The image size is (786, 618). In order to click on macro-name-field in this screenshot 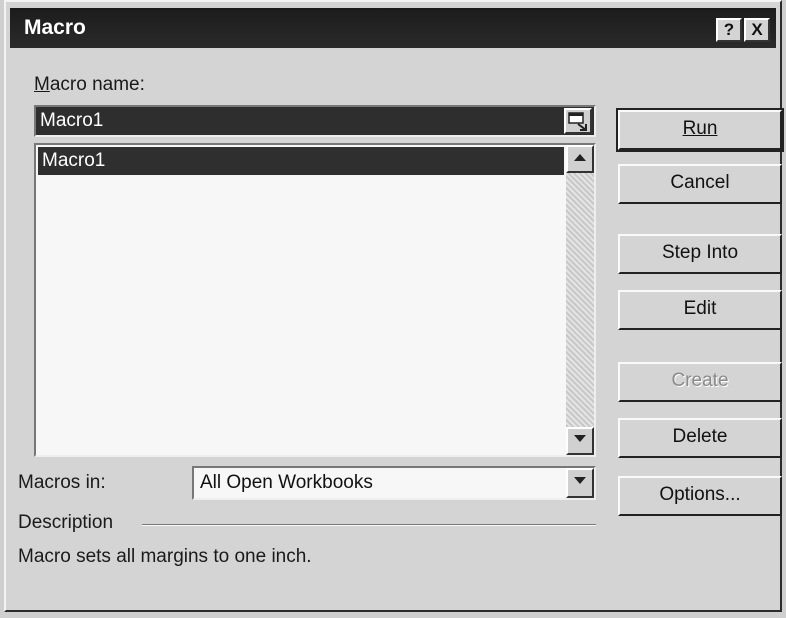, I will do `click(315, 121)`.